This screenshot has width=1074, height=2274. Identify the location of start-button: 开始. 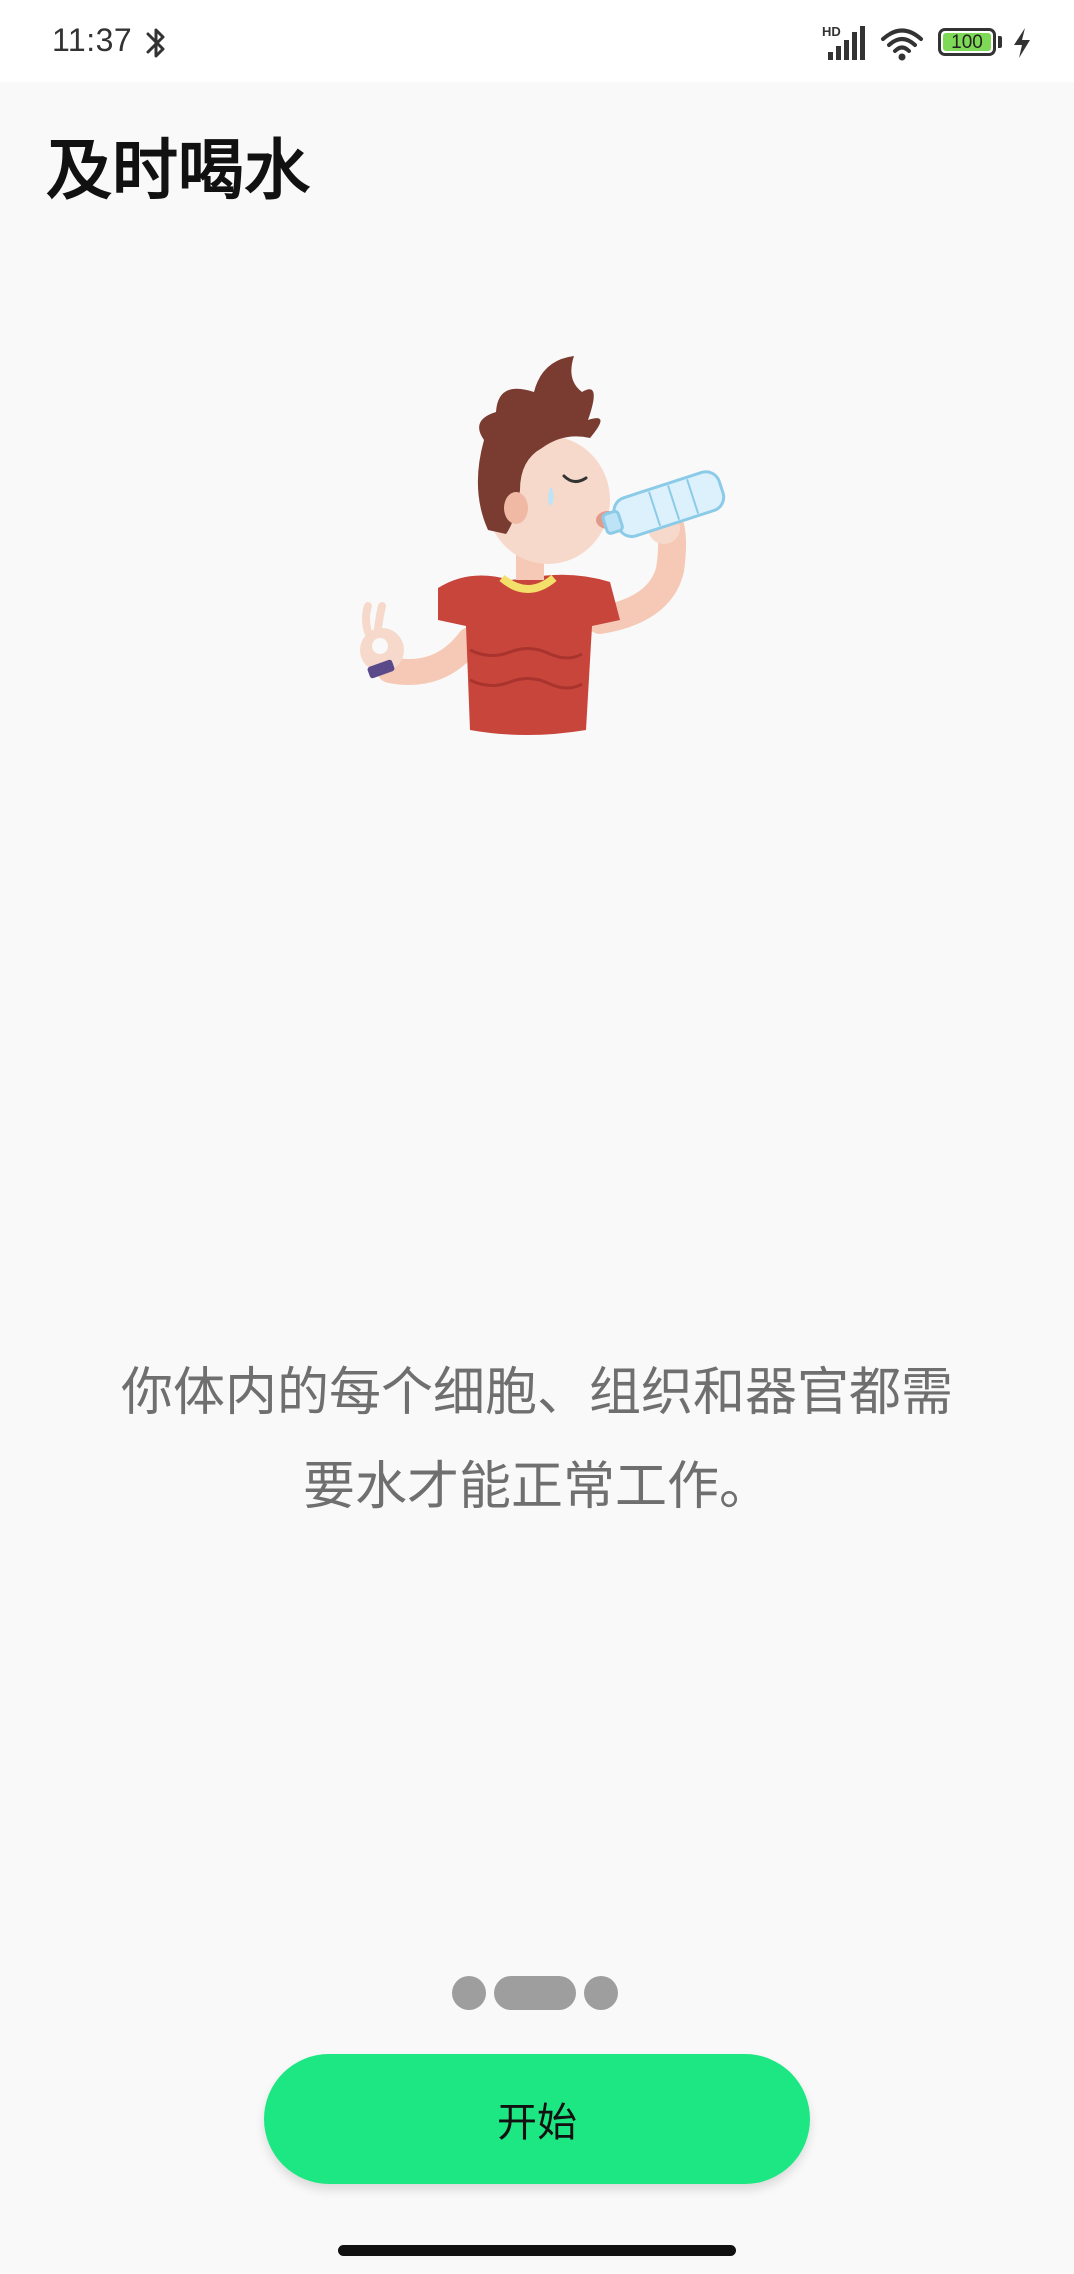
(537, 2119).